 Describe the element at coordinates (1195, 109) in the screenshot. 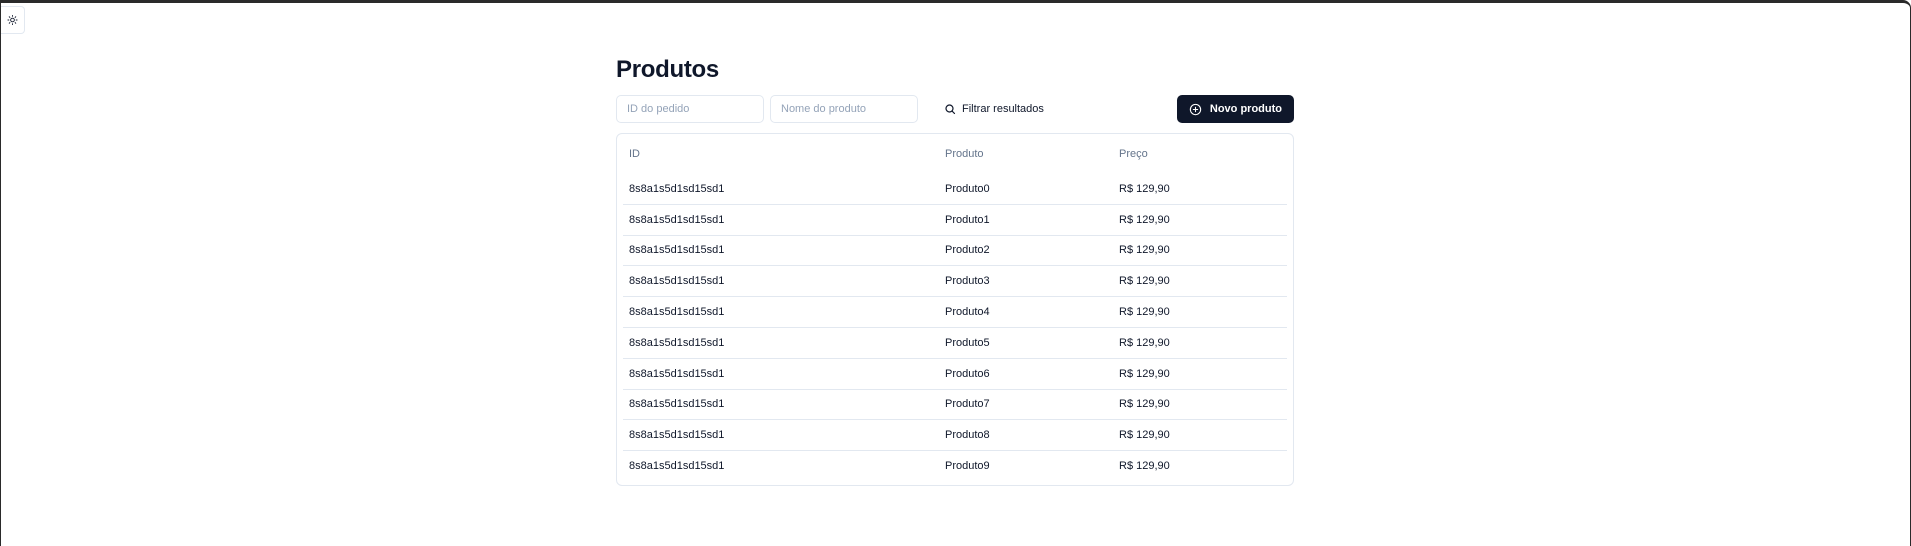

I see `plus-circle-icon` at that location.